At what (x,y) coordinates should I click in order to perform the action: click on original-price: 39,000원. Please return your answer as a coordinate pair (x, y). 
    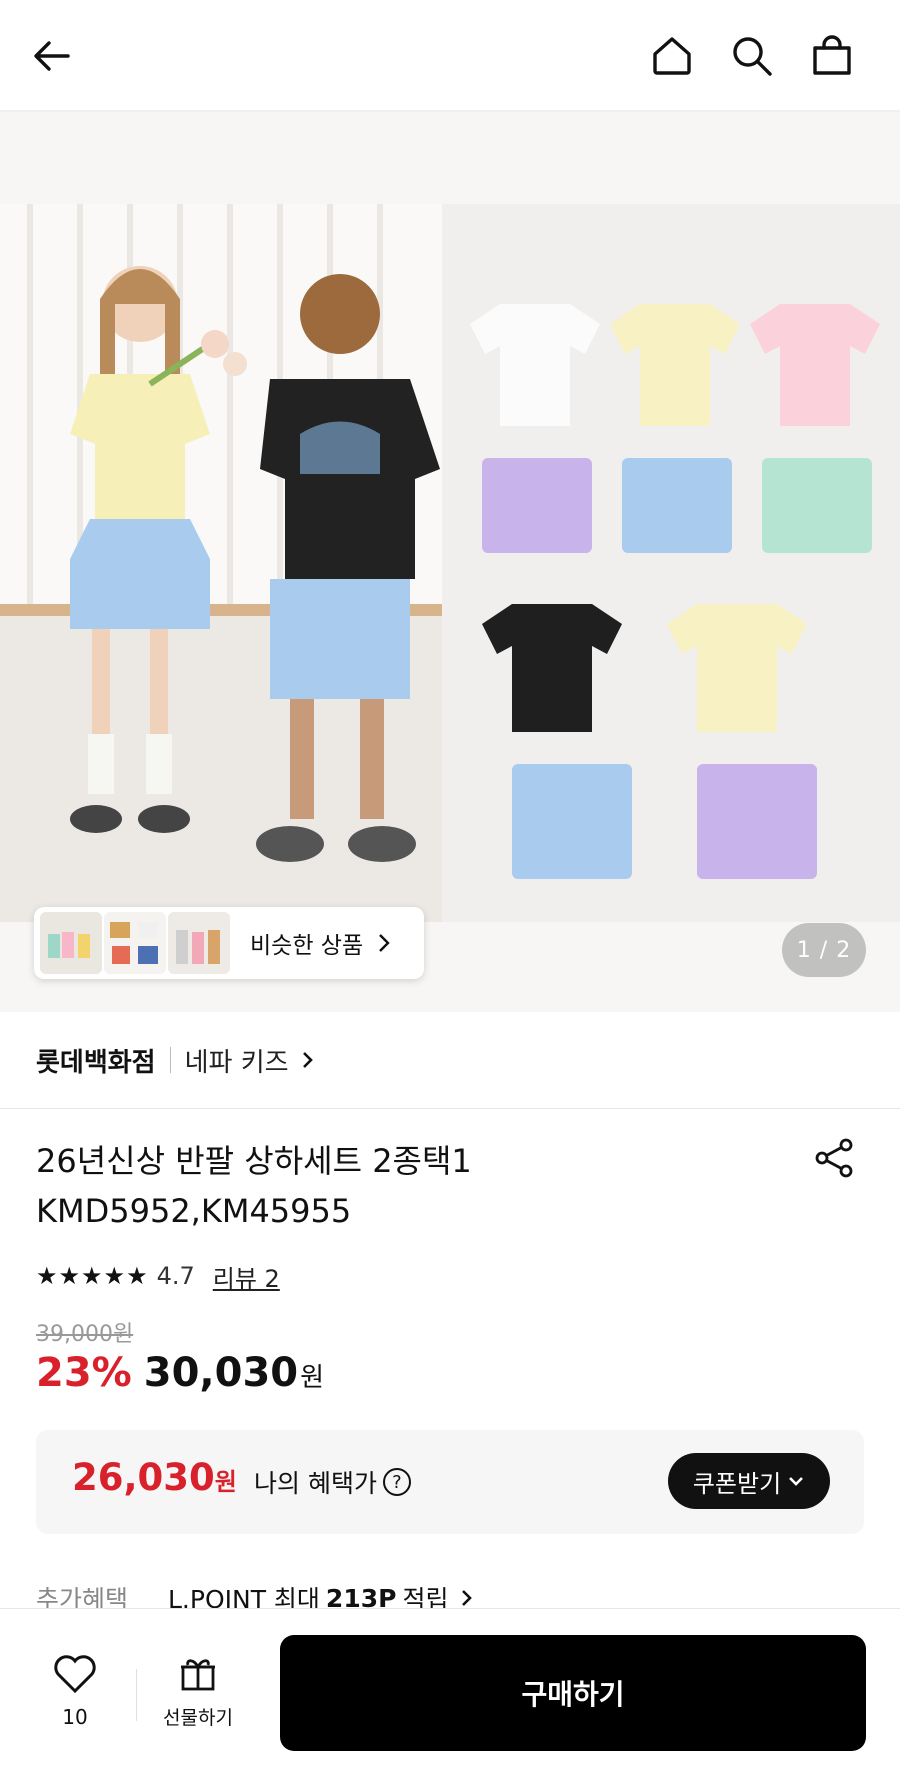
    Looking at the image, I should click on (85, 1334).